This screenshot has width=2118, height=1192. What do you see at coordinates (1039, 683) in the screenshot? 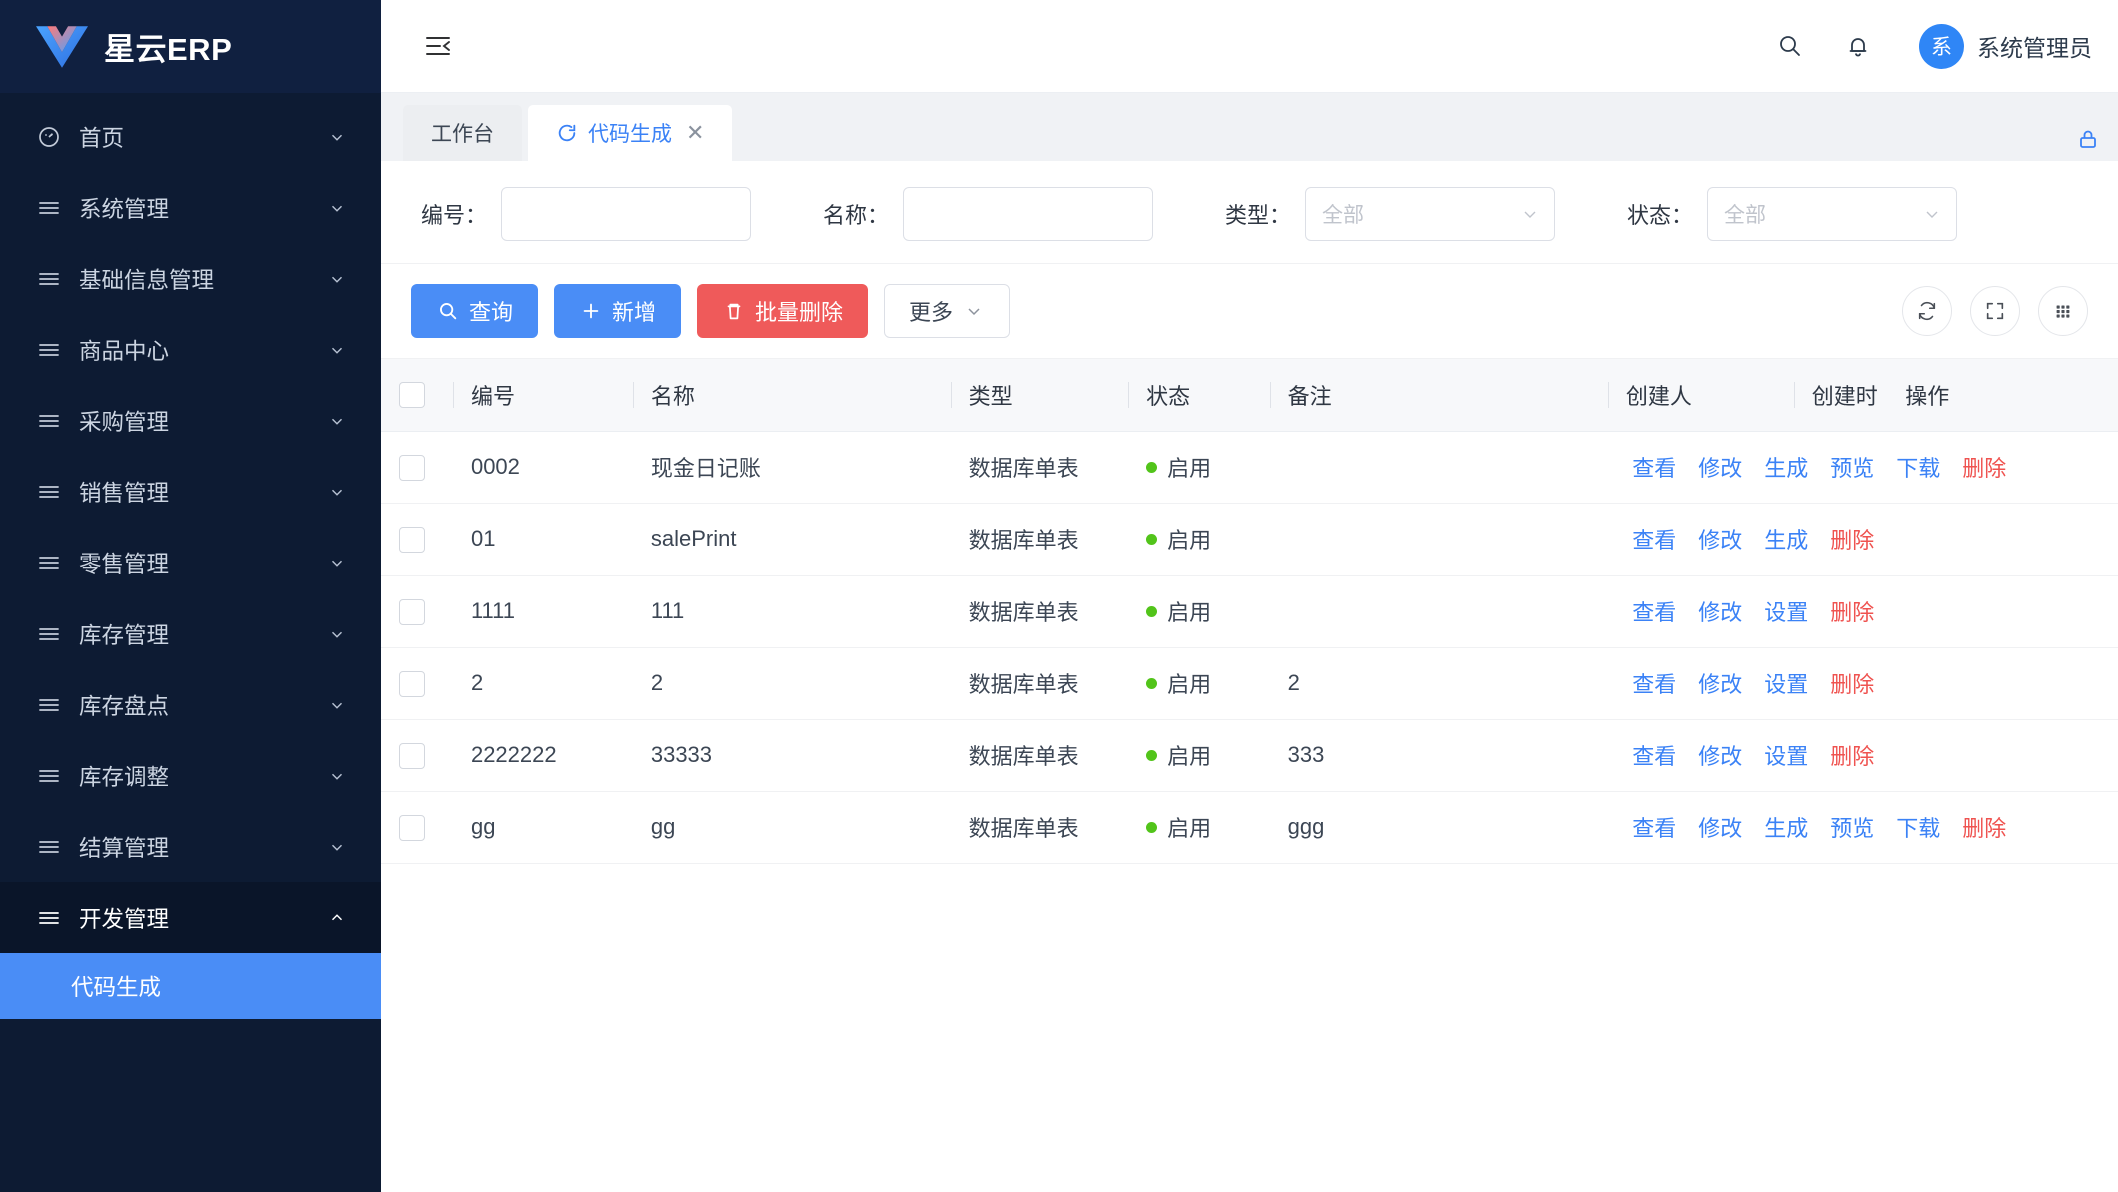
I see `cell-type: 数据库单表` at bounding box center [1039, 683].